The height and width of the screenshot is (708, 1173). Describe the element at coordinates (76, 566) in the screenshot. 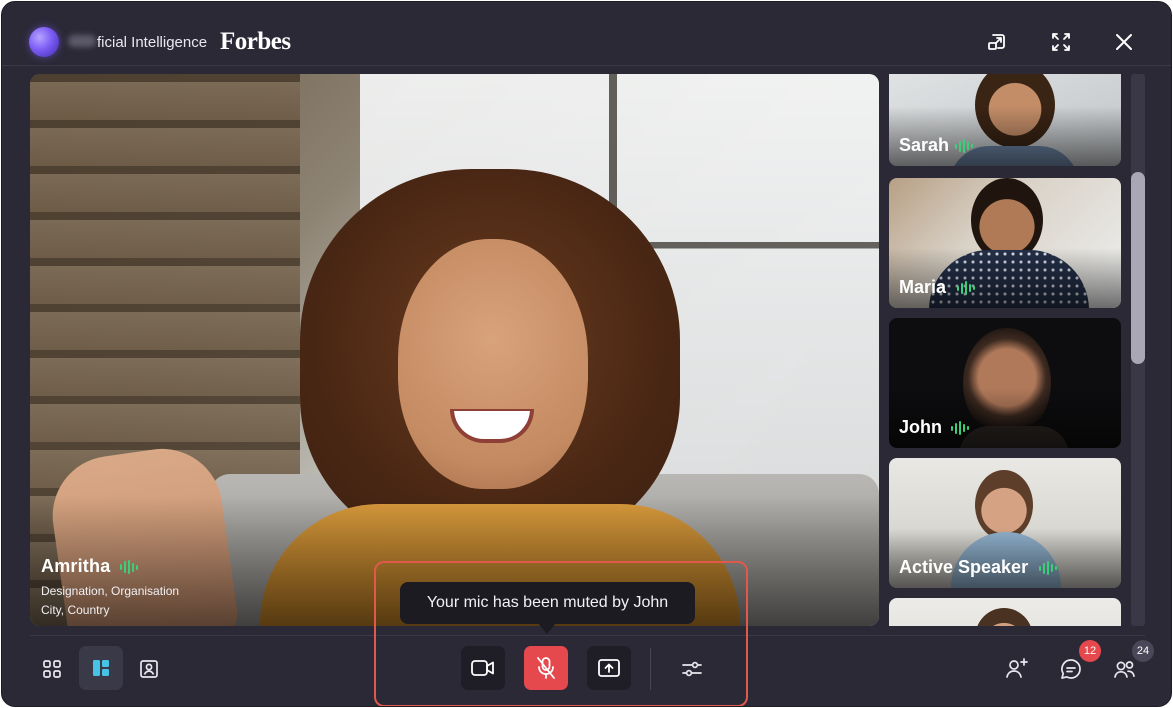

I see `main-speaker-name: Amritha` at that location.